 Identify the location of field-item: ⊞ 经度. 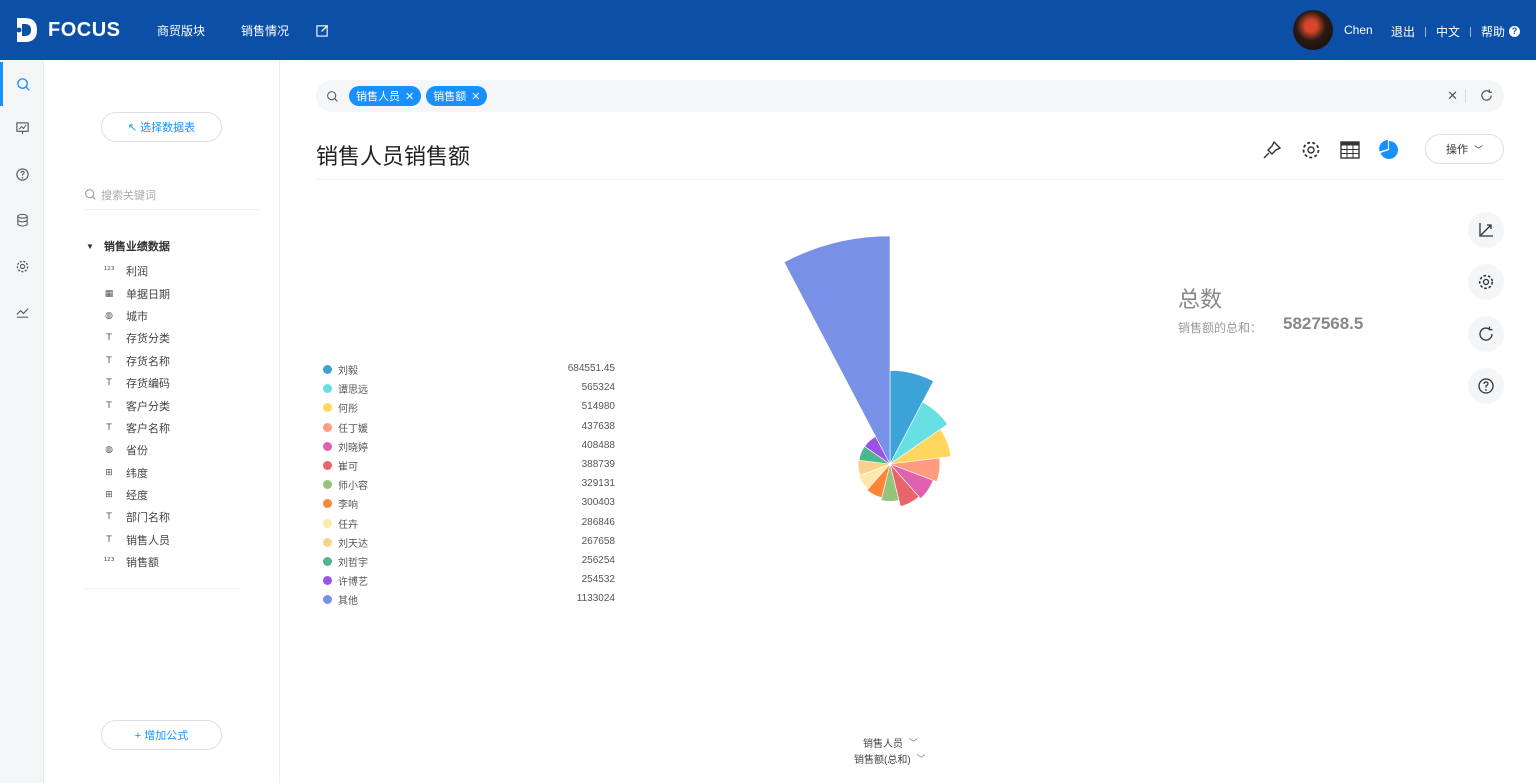
(136, 495).